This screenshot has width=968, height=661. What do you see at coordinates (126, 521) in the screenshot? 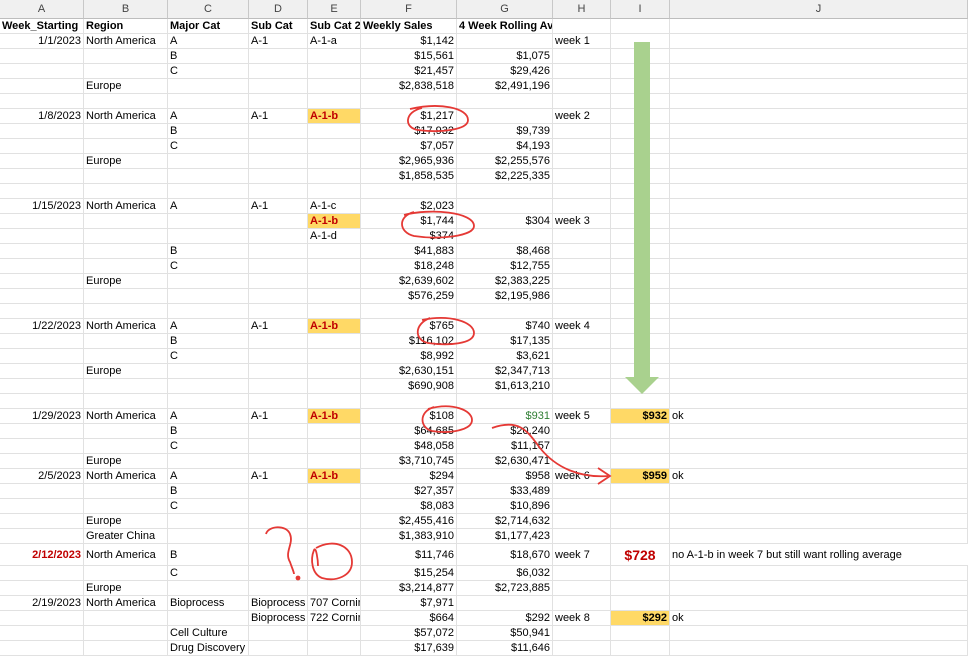
I see `cell-b-row-34: Europe` at bounding box center [126, 521].